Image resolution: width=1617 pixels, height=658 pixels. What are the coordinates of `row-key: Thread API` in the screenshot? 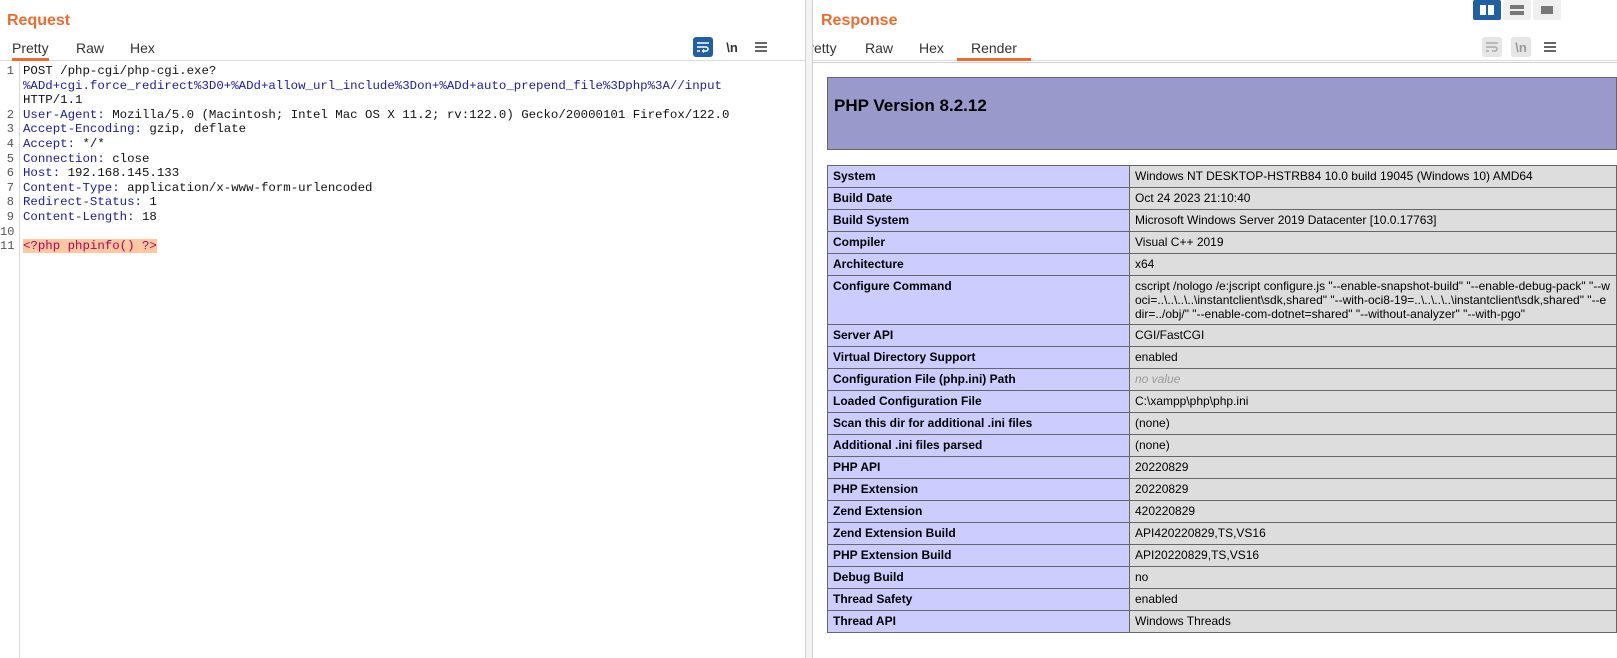 It's located at (978, 621).